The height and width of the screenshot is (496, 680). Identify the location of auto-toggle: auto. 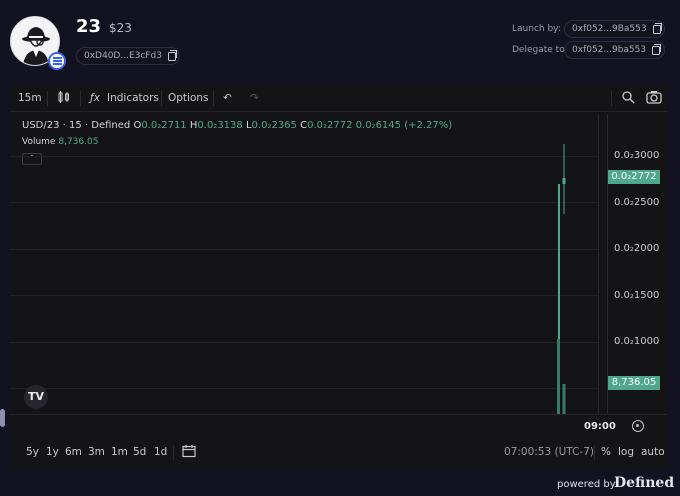
(653, 452).